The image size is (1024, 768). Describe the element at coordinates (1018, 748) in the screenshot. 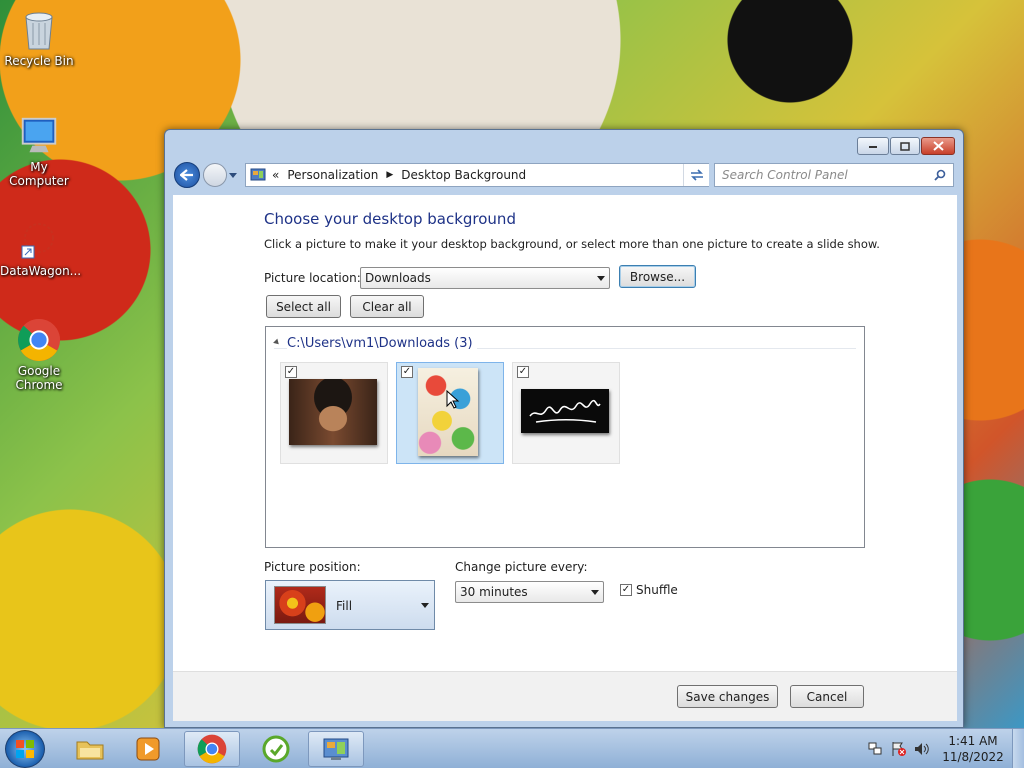

I see `show-desktop-button` at that location.